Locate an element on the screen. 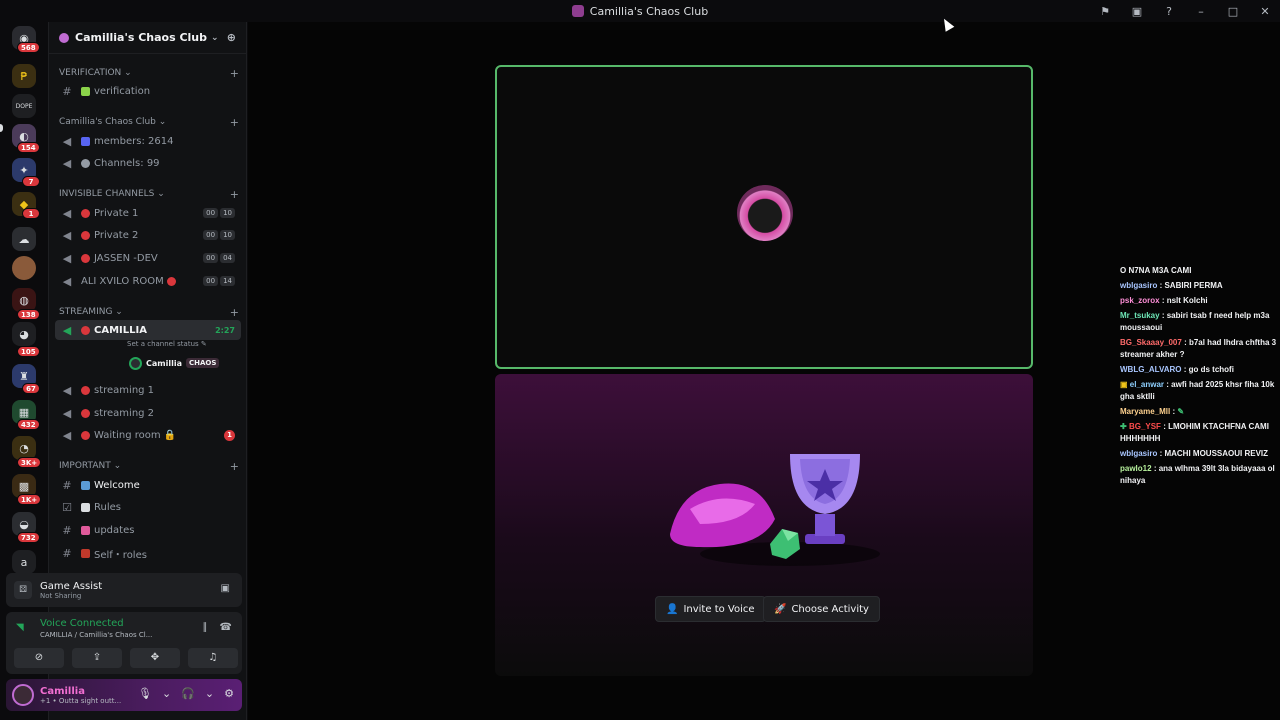 The image size is (1280, 720). headphones-icon: 🎧 is located at coordinates (188, 693).